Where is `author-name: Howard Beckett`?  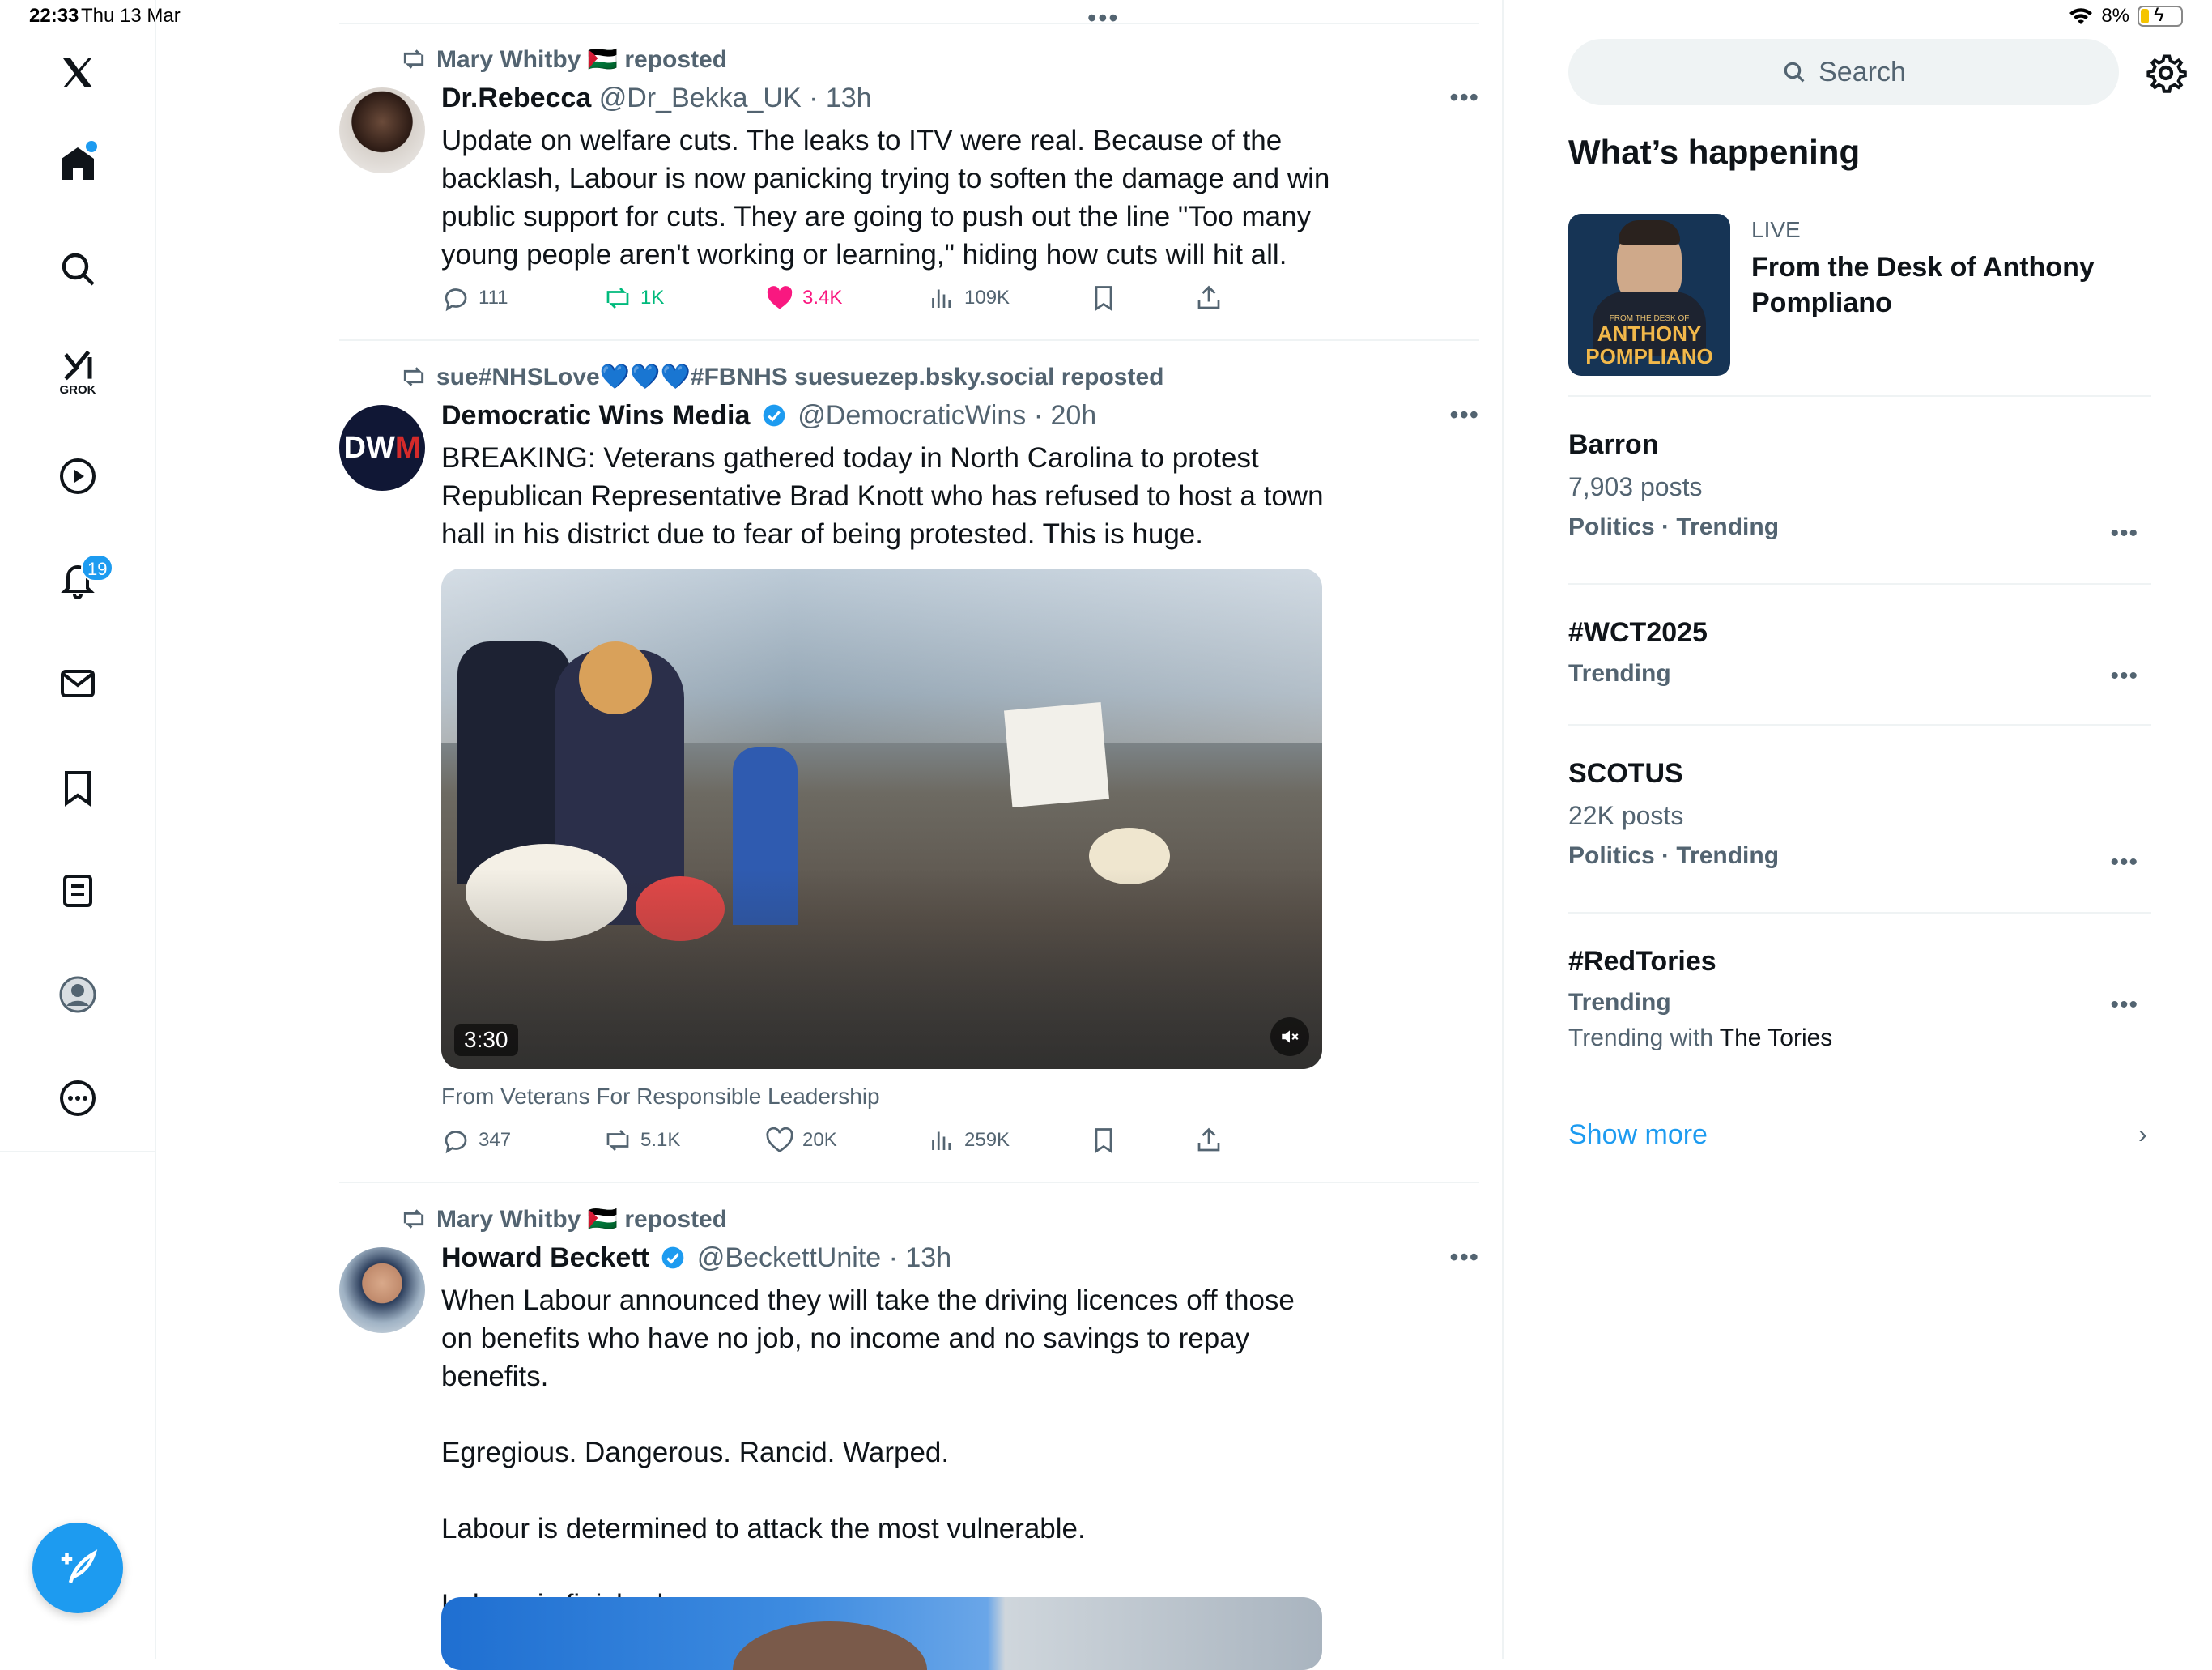 author-name: Howard Beckett is located at coordinates (545, 1257).